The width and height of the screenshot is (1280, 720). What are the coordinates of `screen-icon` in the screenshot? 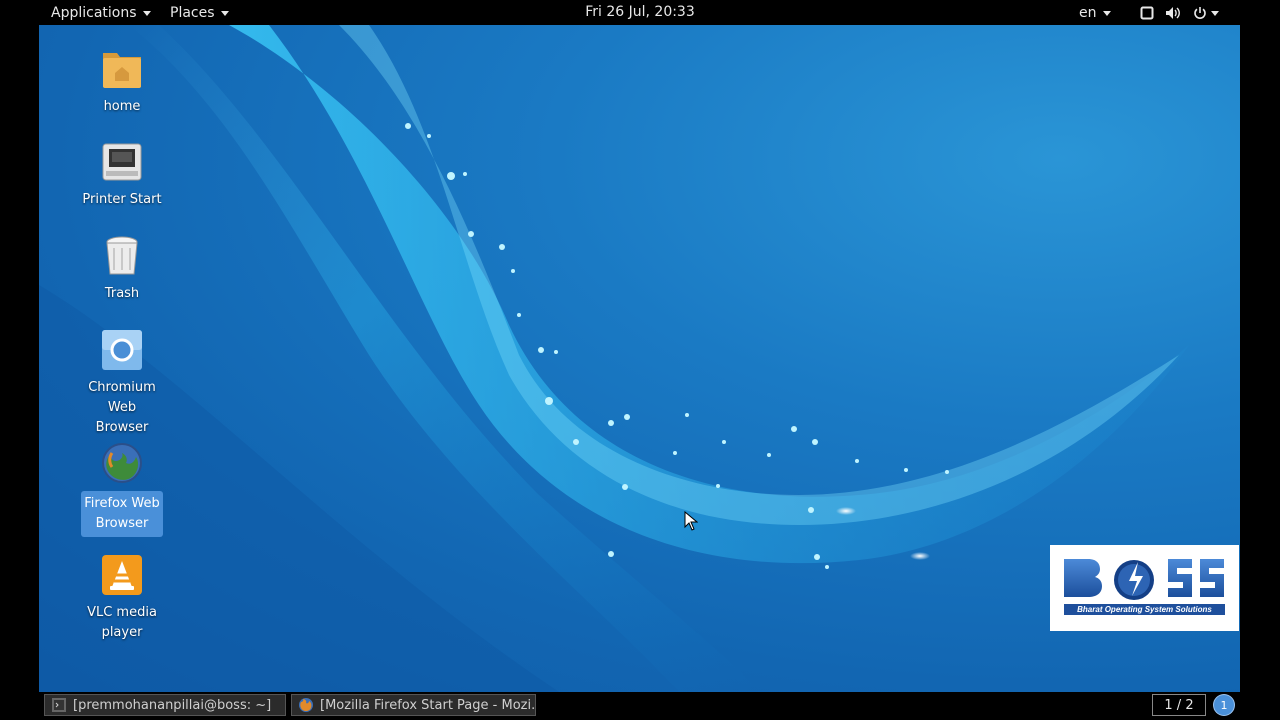 It's located at (1147, 13).